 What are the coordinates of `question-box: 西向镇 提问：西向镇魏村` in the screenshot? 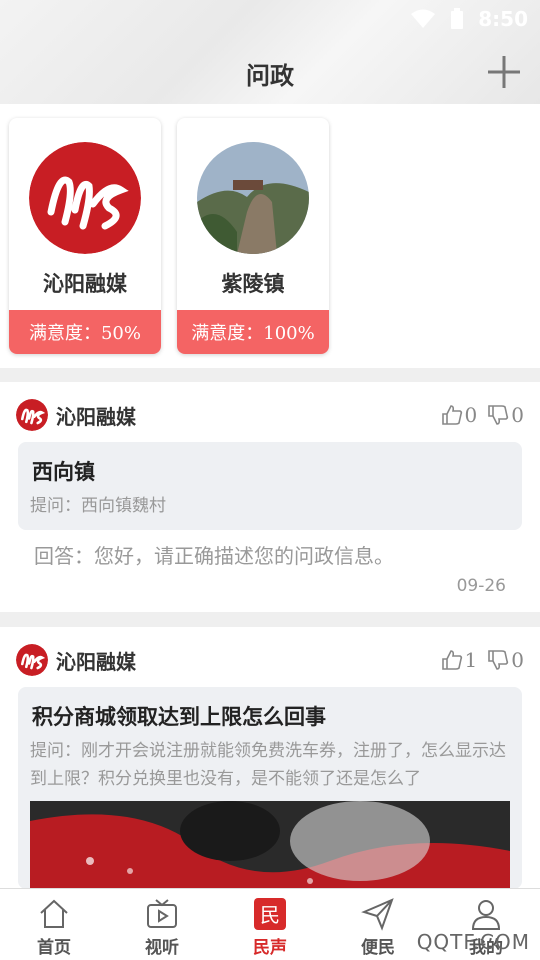 It's located at (270, 486).